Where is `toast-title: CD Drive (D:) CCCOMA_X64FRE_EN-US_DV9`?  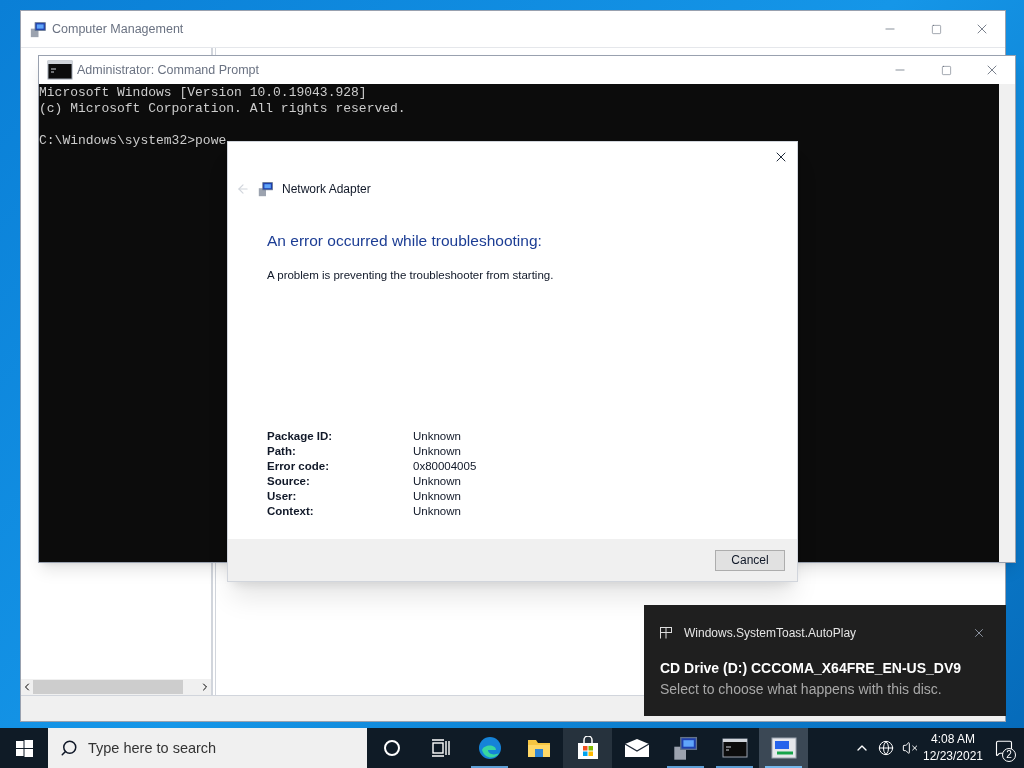
toast-title: CD Drive (D:) CCCOMA_X64FRE_EN-US_DV9 is located at coordinates (811, 668).